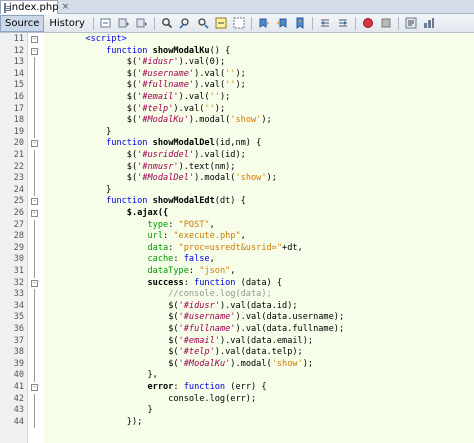 This screenshot has width=474, height=443. Describe the element at coordinates (221, 23) in the screenshot. I see `toggle-highlight-icon` at that location.